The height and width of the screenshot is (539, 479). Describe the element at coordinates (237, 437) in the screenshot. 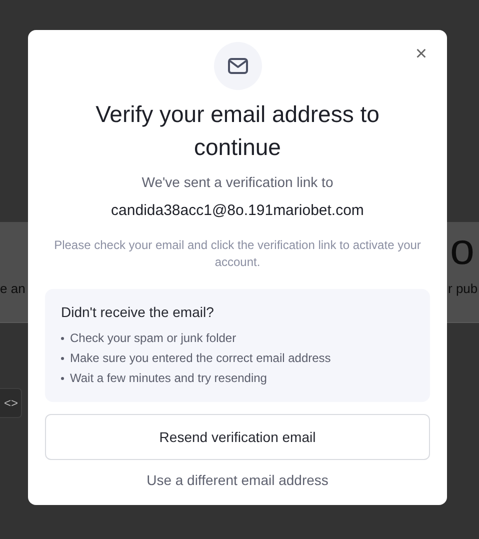

I see `resend-button: Resend verification email` at that location.